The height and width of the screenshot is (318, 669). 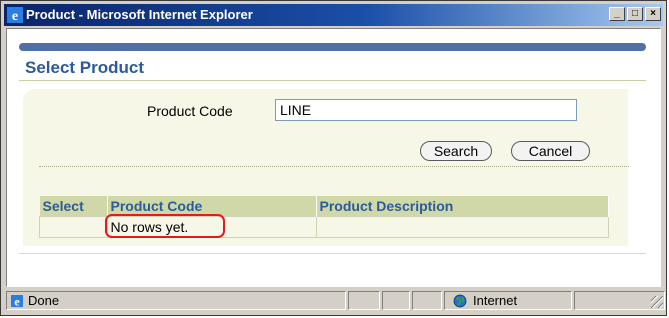 I want to click on window-controls: _ □ ×, so click(x=634, y=14).